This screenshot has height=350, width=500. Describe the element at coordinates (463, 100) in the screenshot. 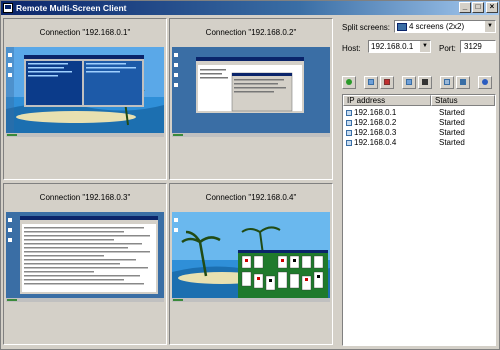

I see `column-header-status: Status` at that location.